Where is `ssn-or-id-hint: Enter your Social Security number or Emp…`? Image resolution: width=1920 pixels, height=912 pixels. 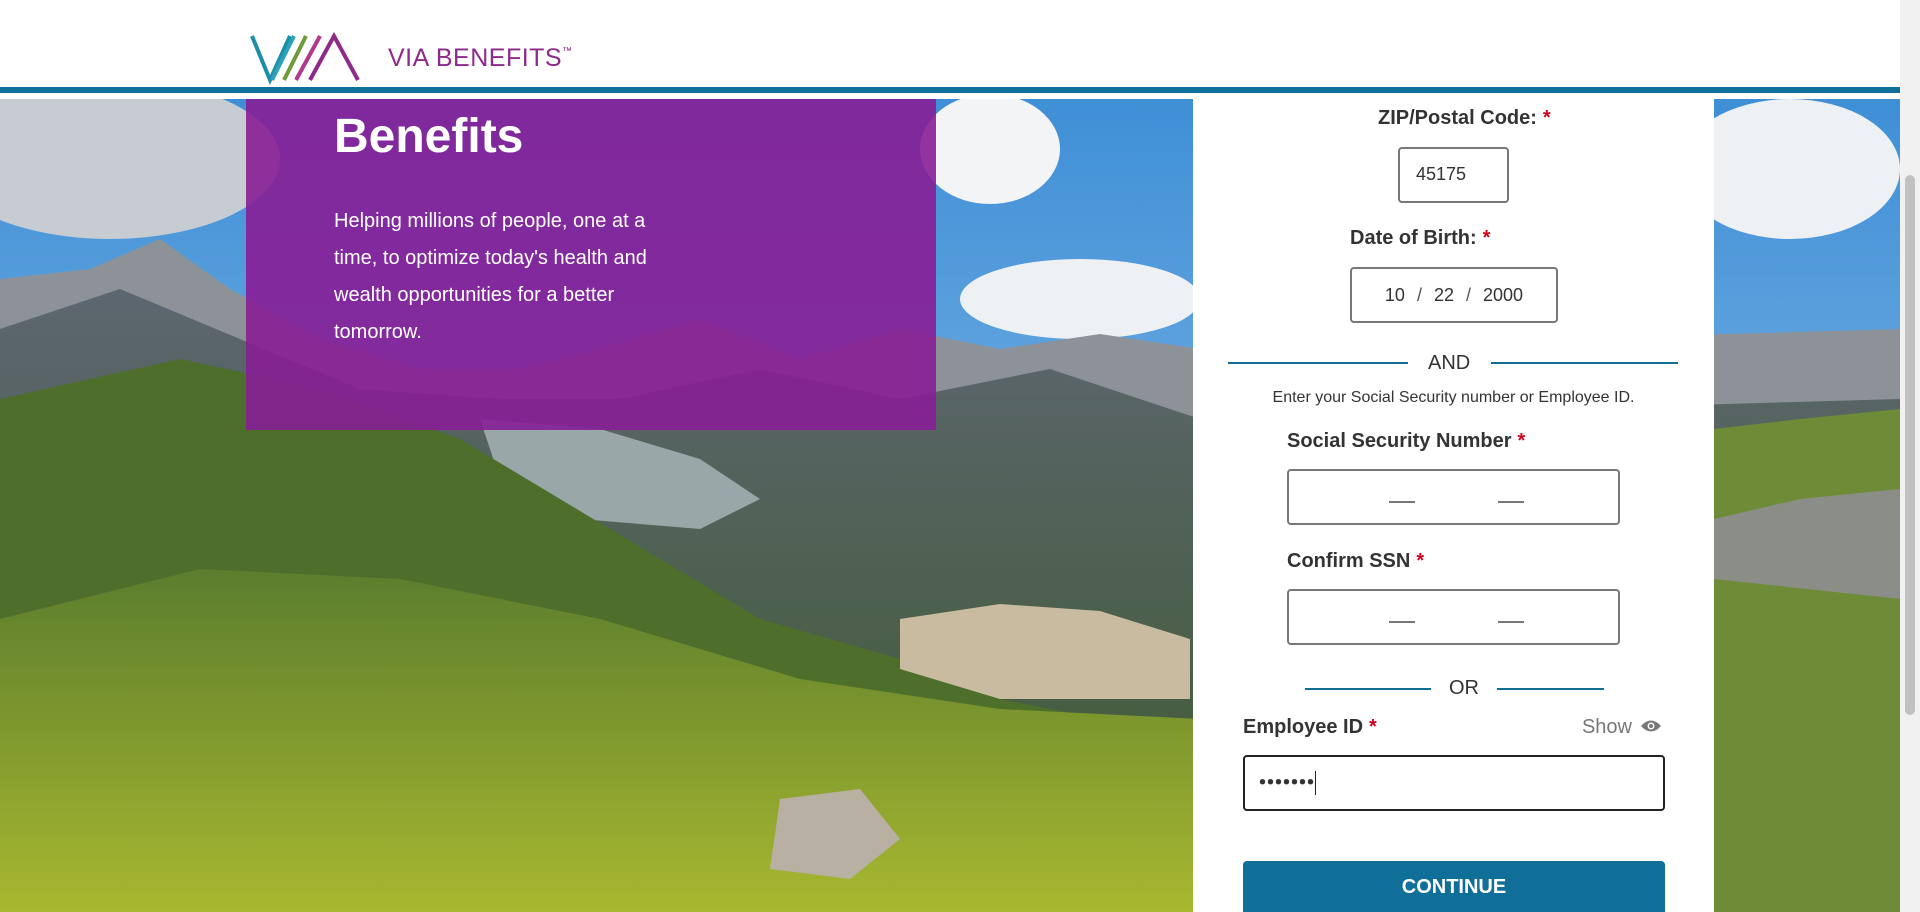 ssn-or-id-hint: Enter your Social Security number or Emp… is located at coordinates (1453, 397).